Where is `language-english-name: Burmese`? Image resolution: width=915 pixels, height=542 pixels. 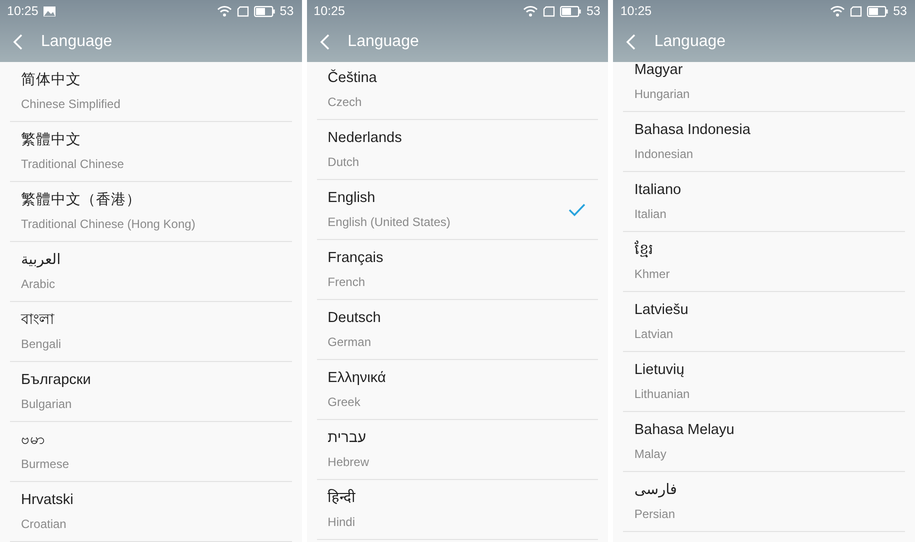 language-english-name: Burmese is located at coordinates (45, 463).